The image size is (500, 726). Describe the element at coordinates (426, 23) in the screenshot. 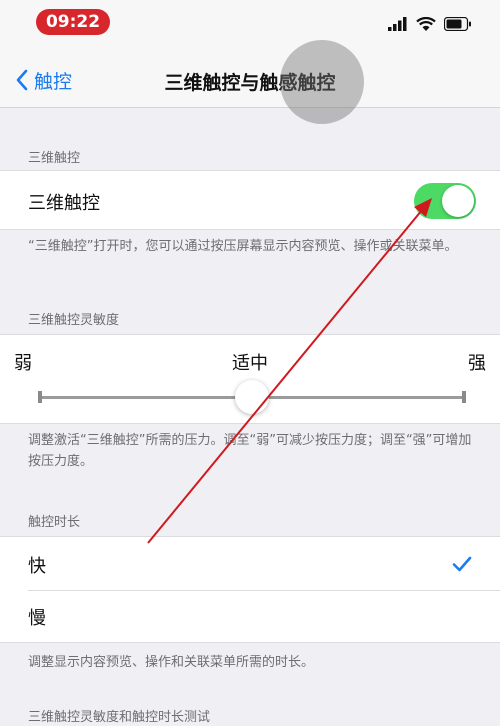

I see `wifi-icon` at that location.